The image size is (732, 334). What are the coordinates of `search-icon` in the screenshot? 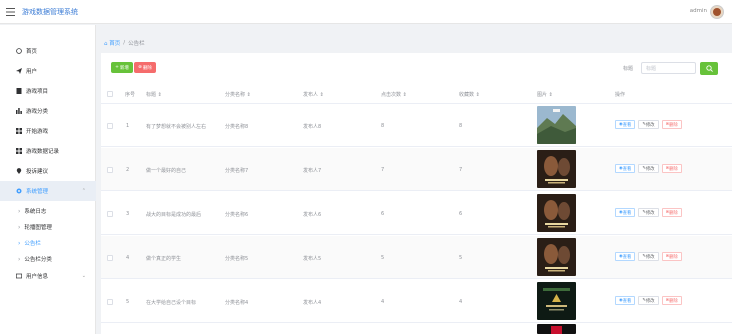 It's located at (709, 68).